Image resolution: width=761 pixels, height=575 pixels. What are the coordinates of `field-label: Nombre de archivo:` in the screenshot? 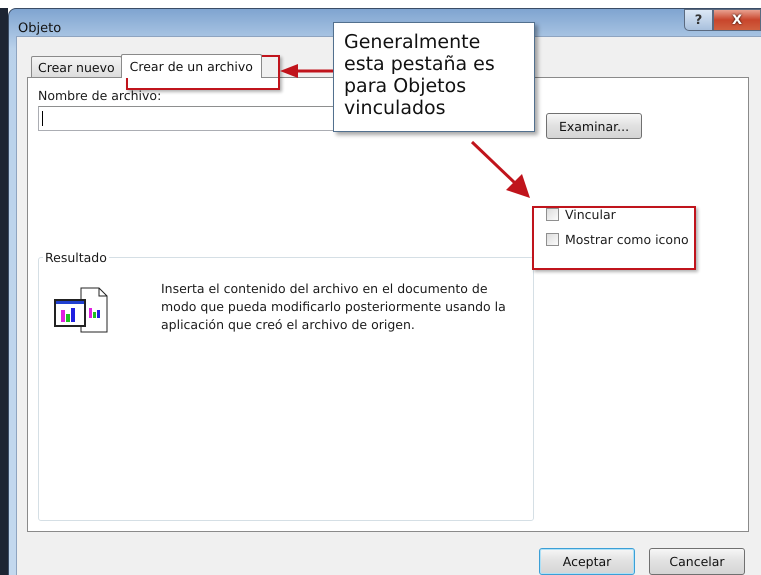 It's located at (100, 96).